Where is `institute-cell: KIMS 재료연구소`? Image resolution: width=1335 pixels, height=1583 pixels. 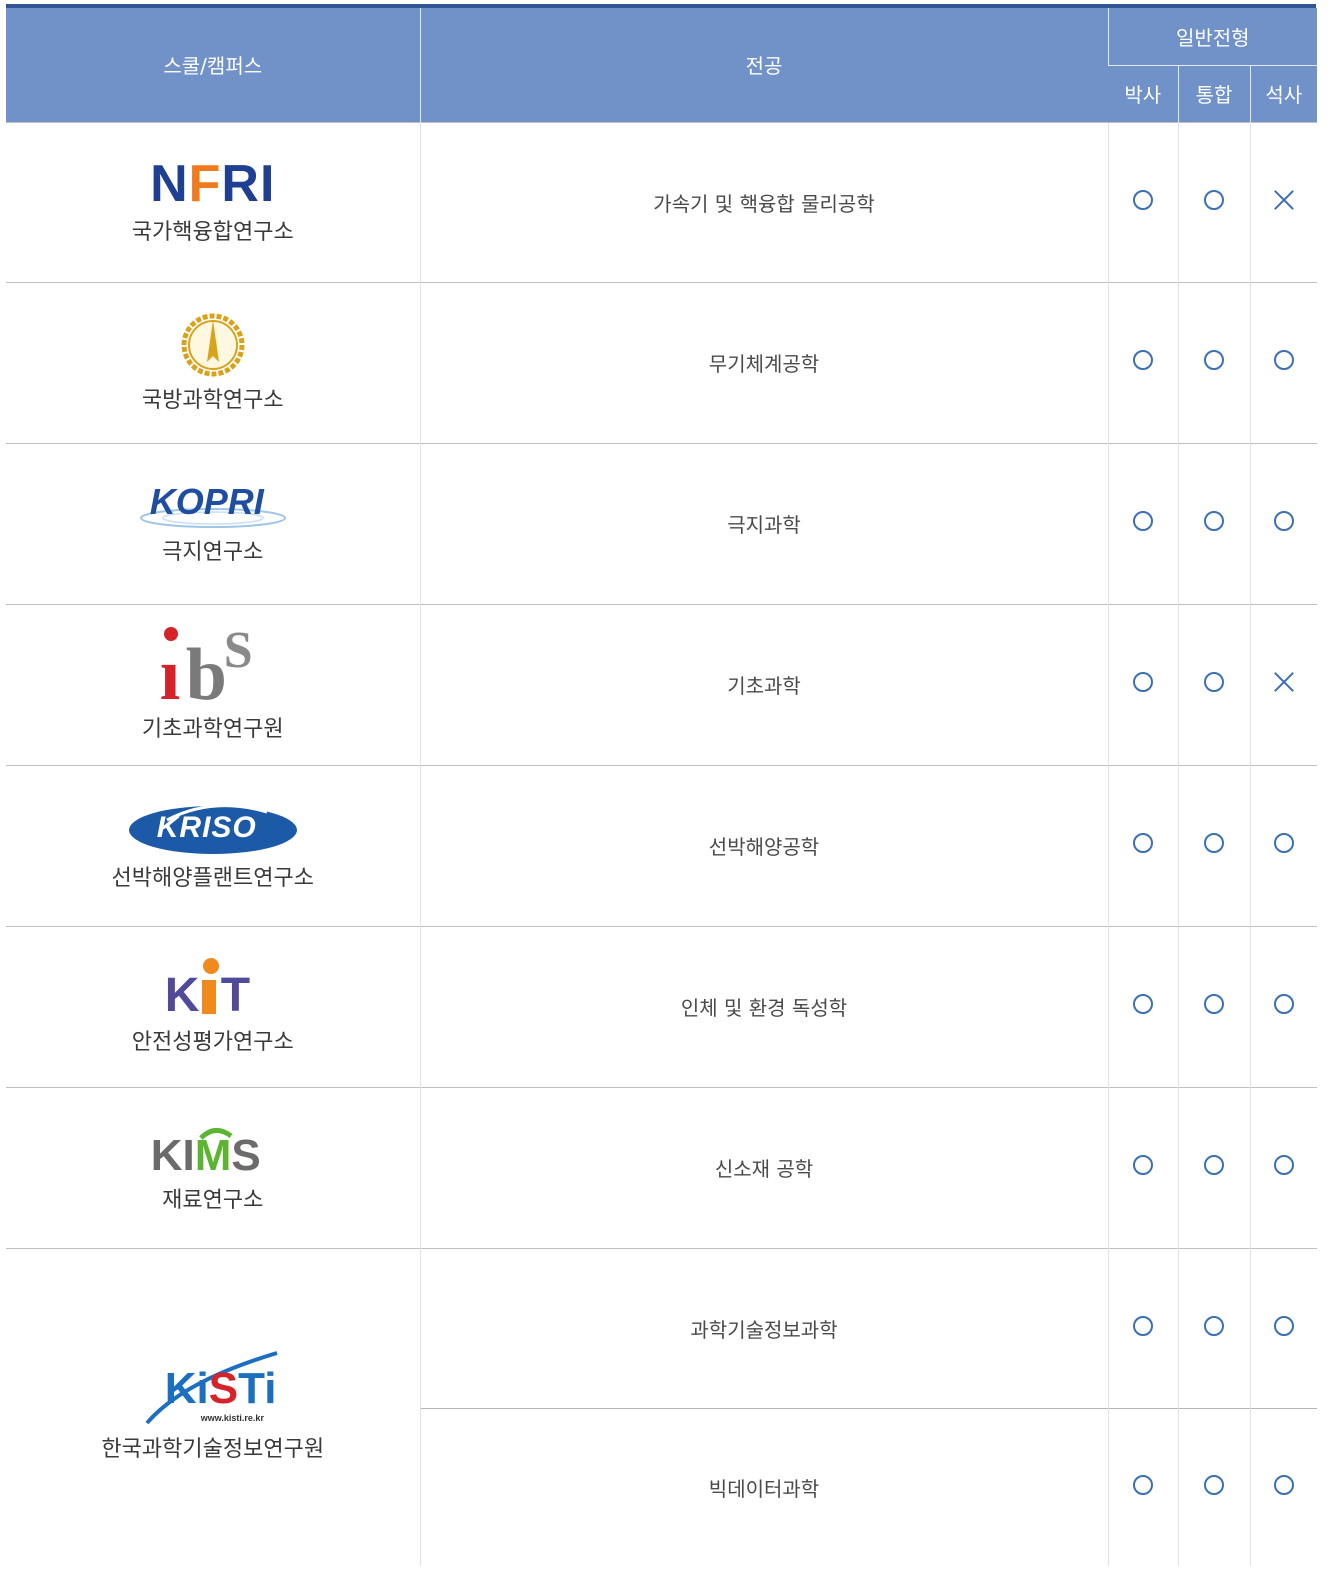 institute-cell: KIMS 재료연구소 is located at coordinates (213, 1167).